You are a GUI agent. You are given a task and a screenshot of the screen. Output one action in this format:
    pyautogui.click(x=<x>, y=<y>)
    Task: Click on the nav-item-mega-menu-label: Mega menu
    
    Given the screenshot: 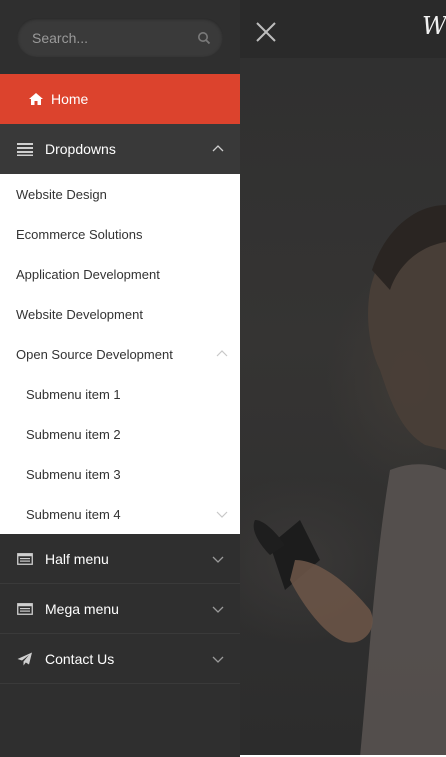 What is the action you would take?
    pyautogui.click(x=82, y=608)
    